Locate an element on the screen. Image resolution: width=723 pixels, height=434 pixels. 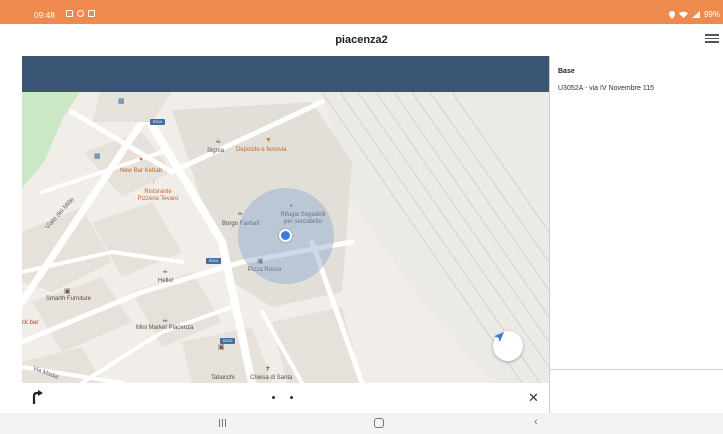
wifi-status-icon is located at coordinates (683, 14).